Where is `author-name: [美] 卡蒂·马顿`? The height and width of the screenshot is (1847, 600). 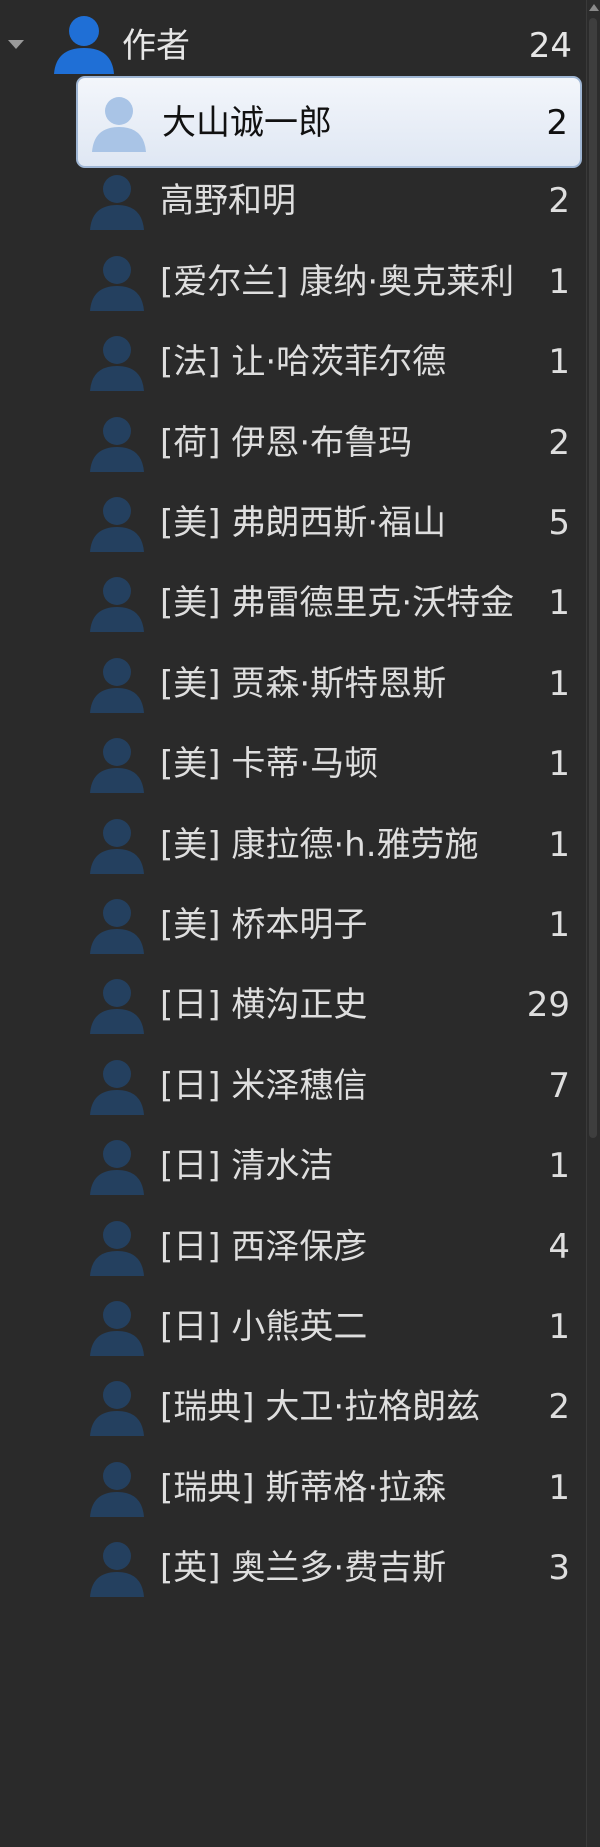
author-name: [美] 卡蒂·马顿 is located at coordinates (269, 764).